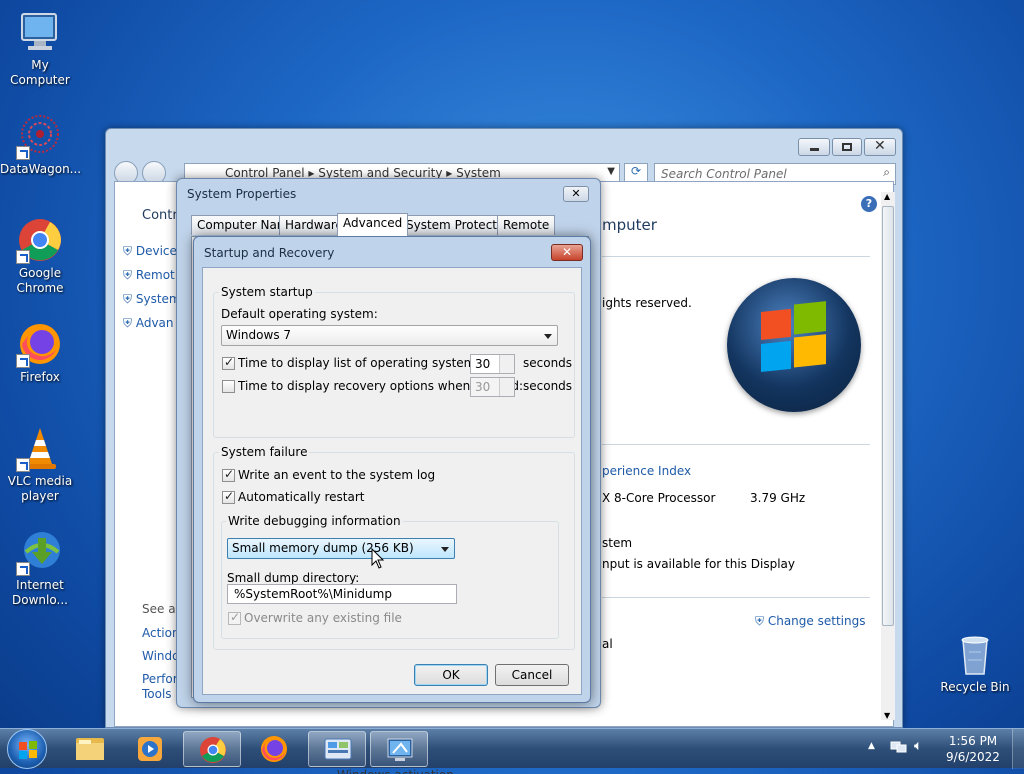 The width and height of the screenshot is (1024, 774). What do you see at coordinates (975, 654) in the screenshot?
I see `recycle-bin-icon` at bounding box center [975, 654].